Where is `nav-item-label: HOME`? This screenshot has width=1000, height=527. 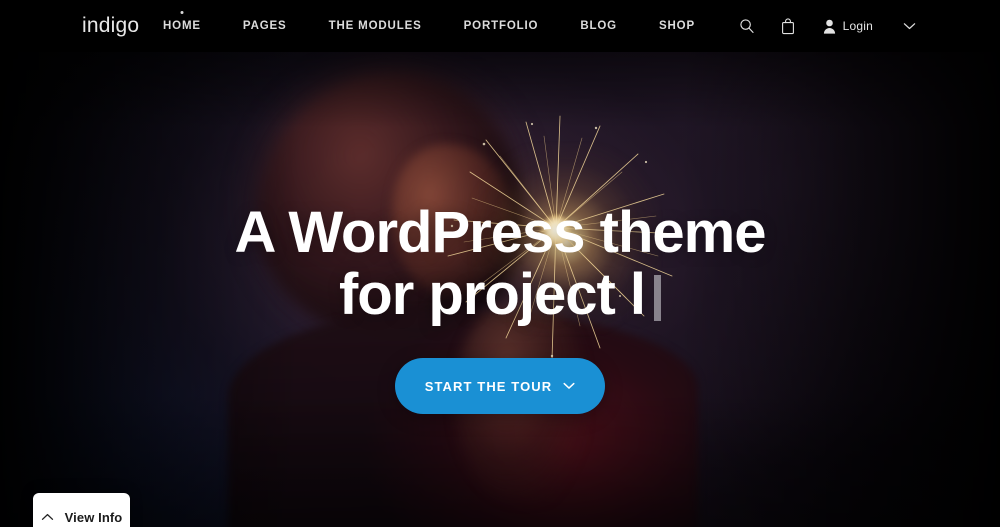
nav-item-label: HOME is located at coordinates (182, 26).